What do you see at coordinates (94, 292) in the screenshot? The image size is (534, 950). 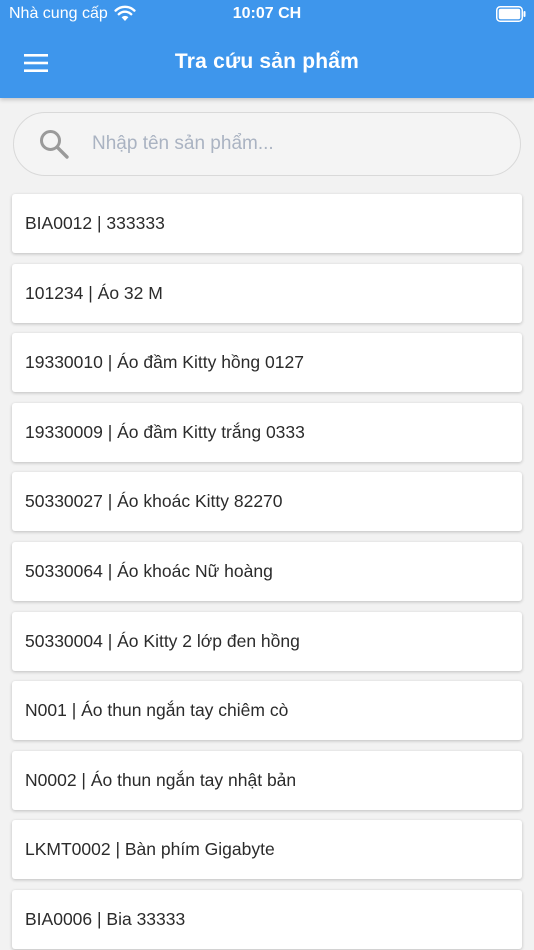 I see `product-label: 101234 | Áo 32 M` at bounding box center [94, 292].